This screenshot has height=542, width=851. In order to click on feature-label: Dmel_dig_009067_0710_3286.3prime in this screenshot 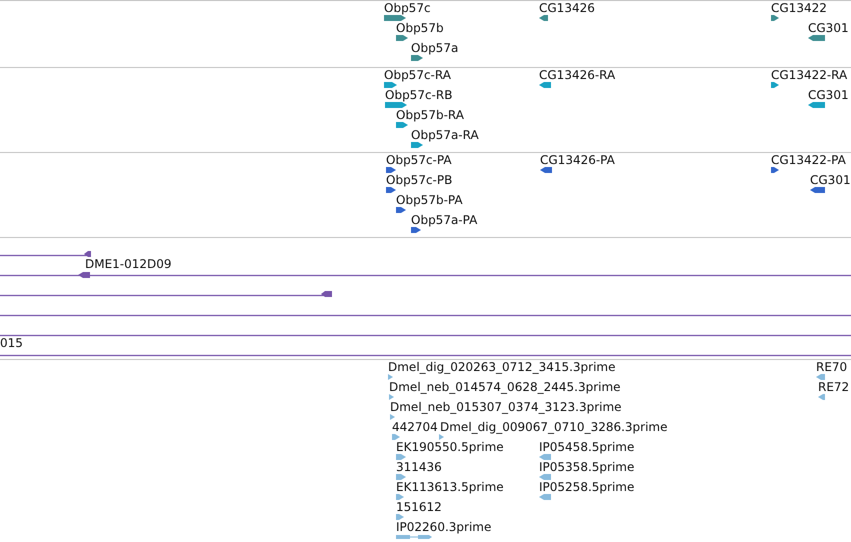, I will do `click(554, 427)`.